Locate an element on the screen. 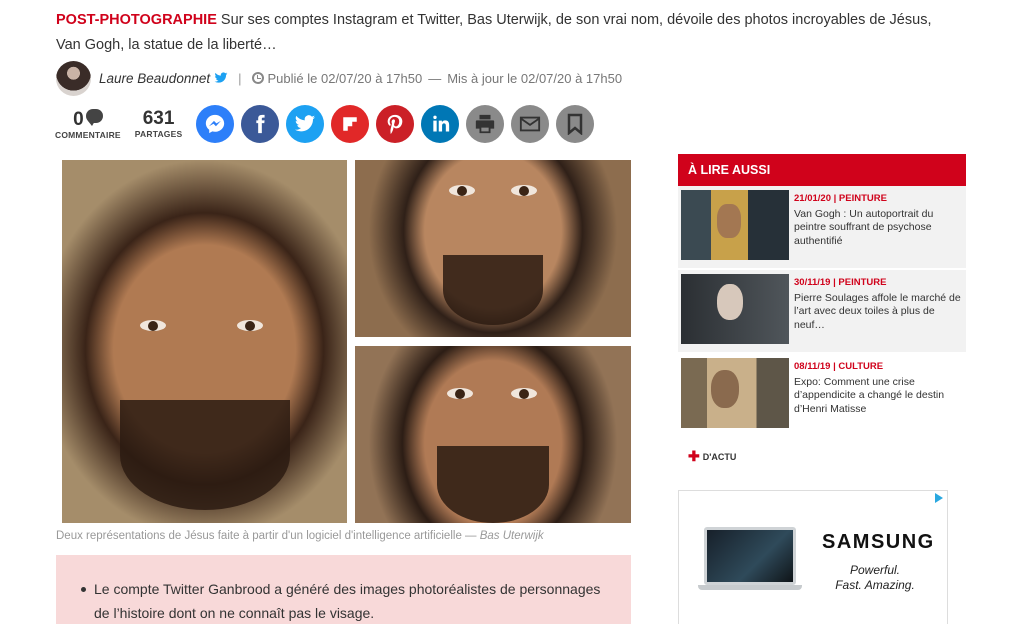 Image resolution: width=1022 pixels, height=624 pixels. ad-slogan: Powerful. Fast. Amazing. is located at coordinates (875, 577).